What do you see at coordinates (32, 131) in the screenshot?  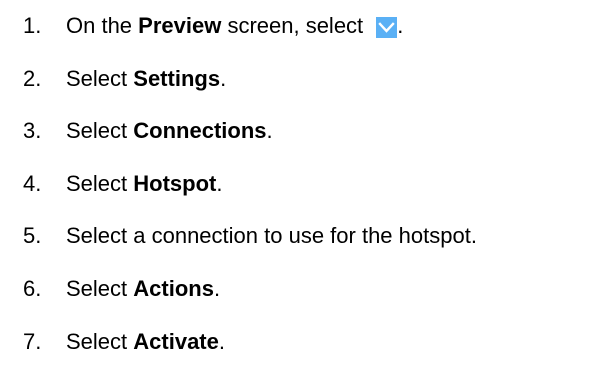 I see `step-number: 3.` at bounding box center [32, 131].